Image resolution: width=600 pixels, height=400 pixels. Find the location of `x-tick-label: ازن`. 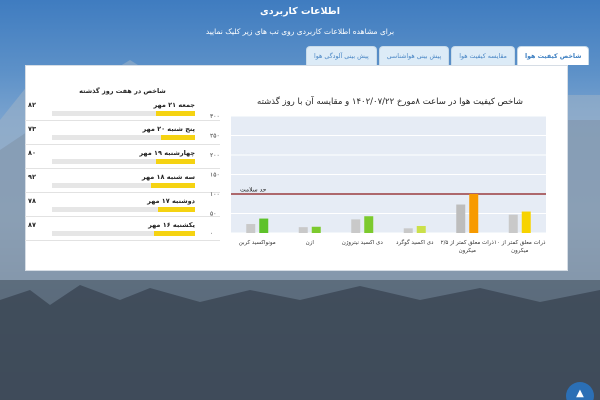

x-tick-label: ازن is located at coordinates (310, 243).